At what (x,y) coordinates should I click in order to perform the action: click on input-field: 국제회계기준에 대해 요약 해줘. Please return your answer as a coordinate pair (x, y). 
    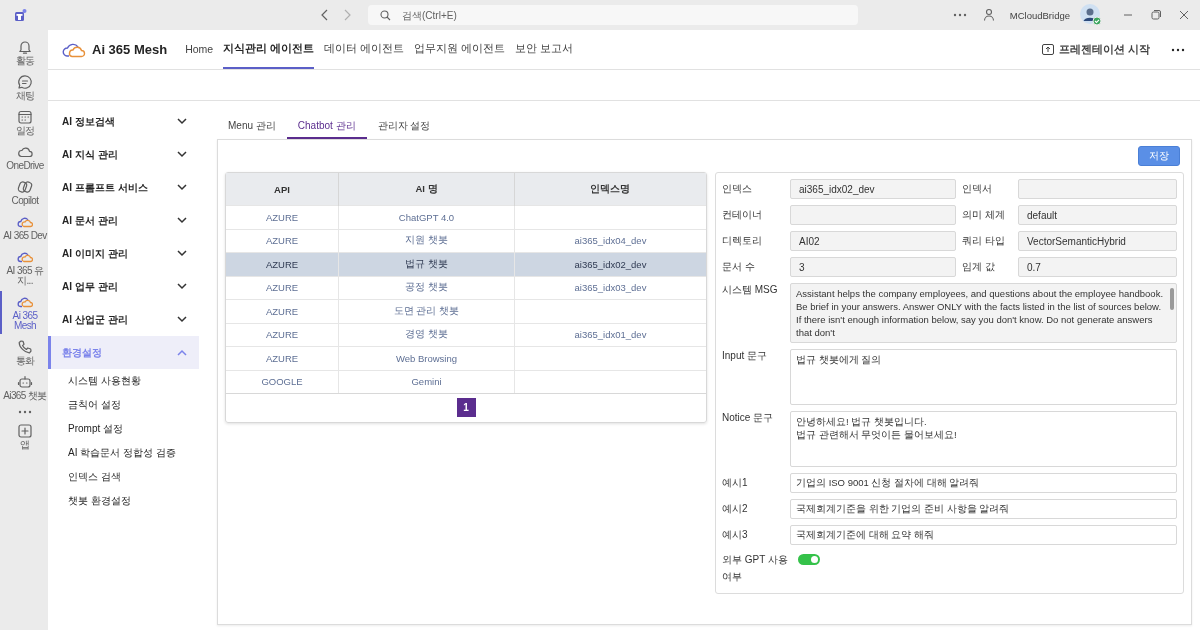
    Looking at the image, I should click on (983, 535).